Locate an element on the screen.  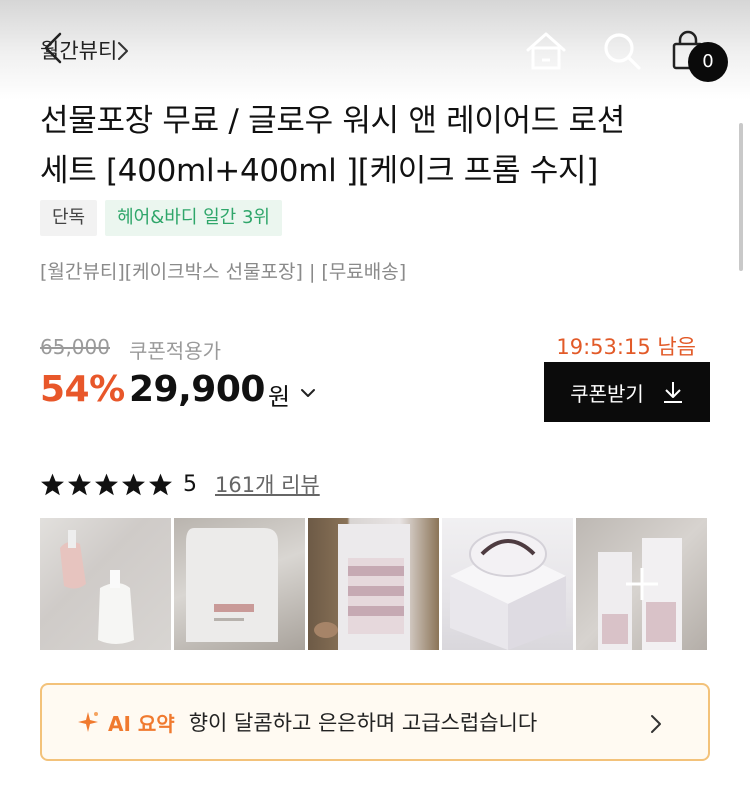
sparkle-icon is located at coordinates (88, 722).